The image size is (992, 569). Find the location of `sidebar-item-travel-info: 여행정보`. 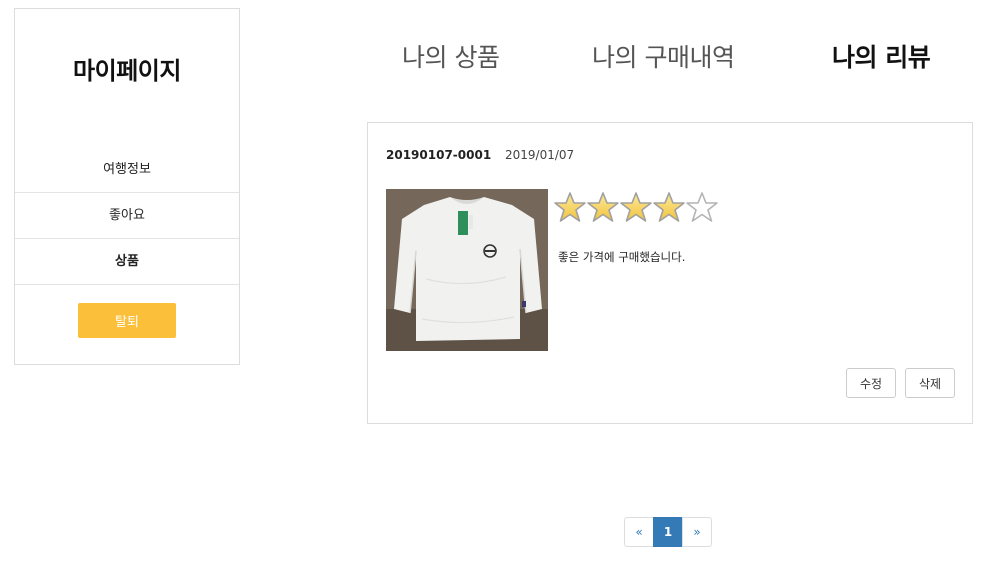

sidebar-item-travel-info: 여행정보 is located at coordinates (127, 170).